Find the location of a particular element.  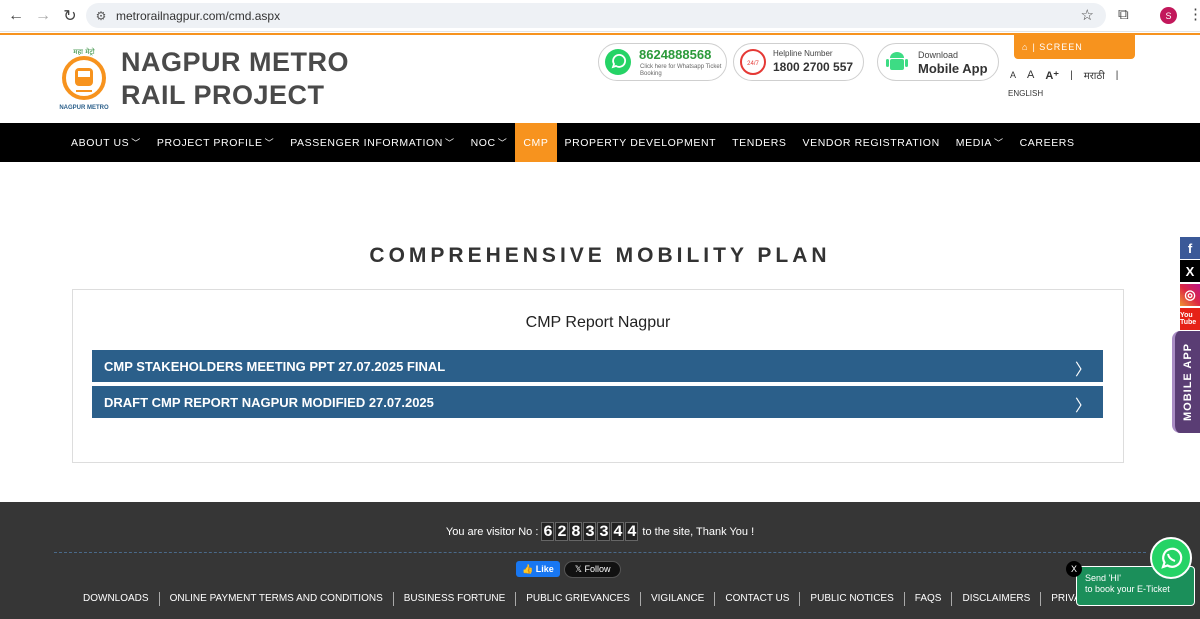

footer-link-public-notices: PUBLIC NOTICES is located at coordinates (852, 599).